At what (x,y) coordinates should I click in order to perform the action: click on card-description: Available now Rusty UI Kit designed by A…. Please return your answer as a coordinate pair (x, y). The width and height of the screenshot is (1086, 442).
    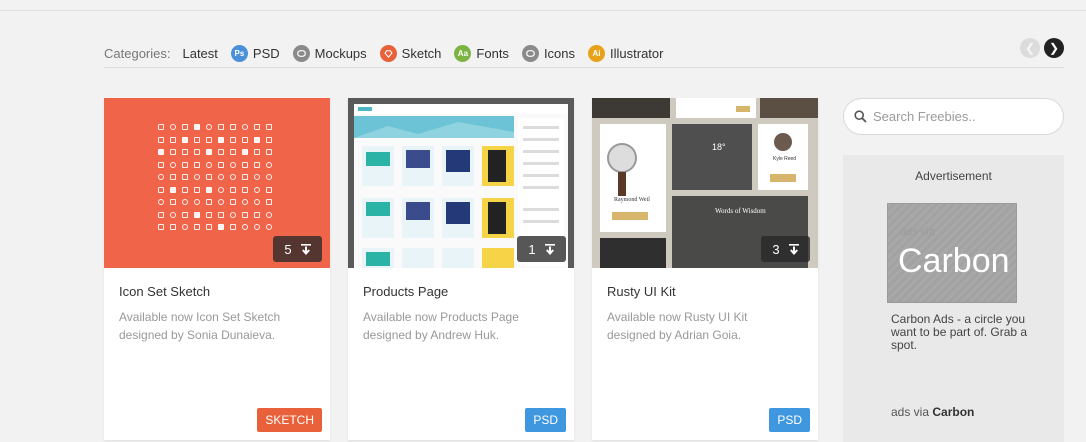
    Looking at the image, I should click on (677, 326).